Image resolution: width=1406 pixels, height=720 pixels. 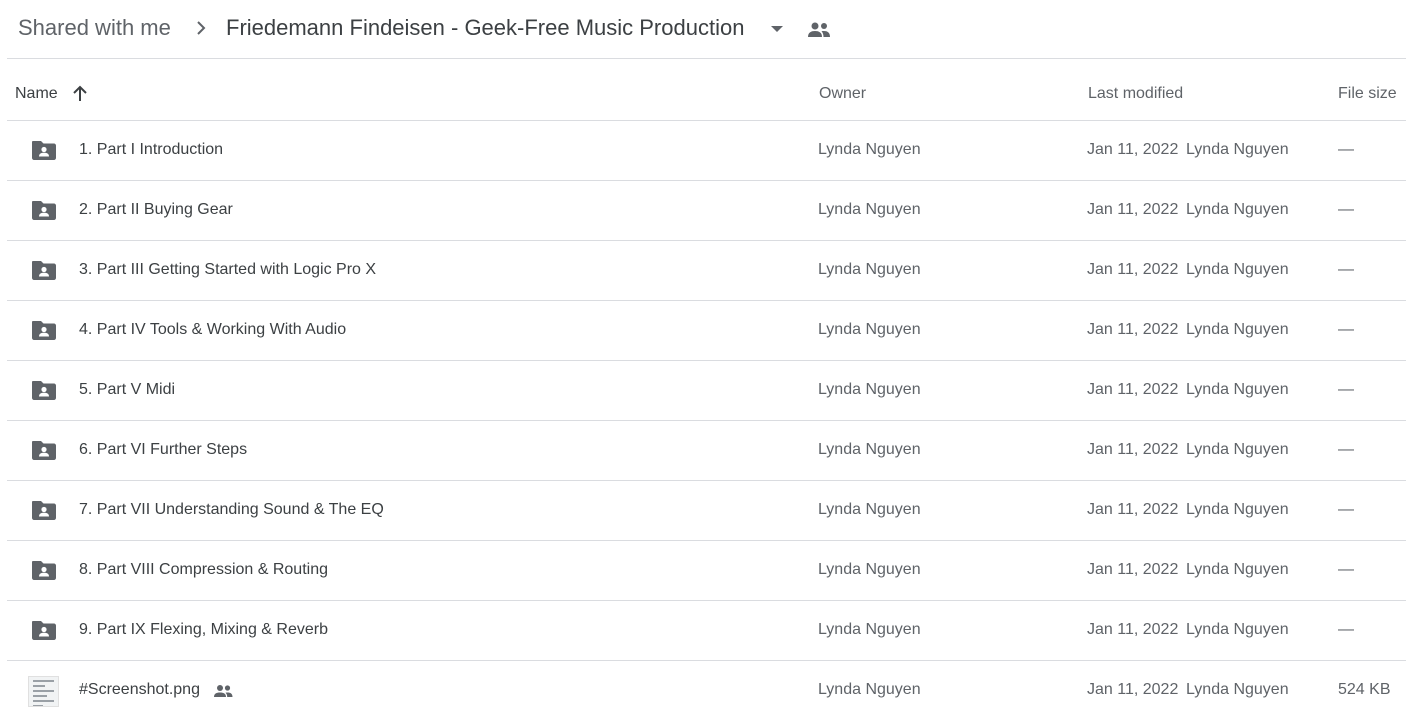 I want to click on people-icon, so click(x=819, y=30).